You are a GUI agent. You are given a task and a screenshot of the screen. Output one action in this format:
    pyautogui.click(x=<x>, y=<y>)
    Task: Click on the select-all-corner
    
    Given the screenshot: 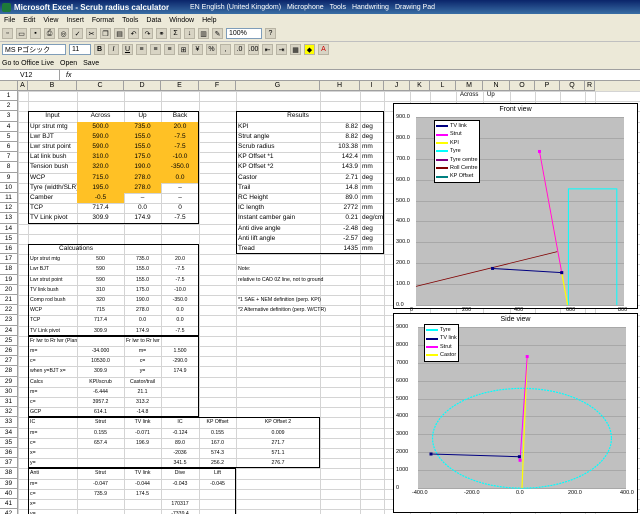 What is the action you would take?
    pyautogui.click(x=9, y=86)
    